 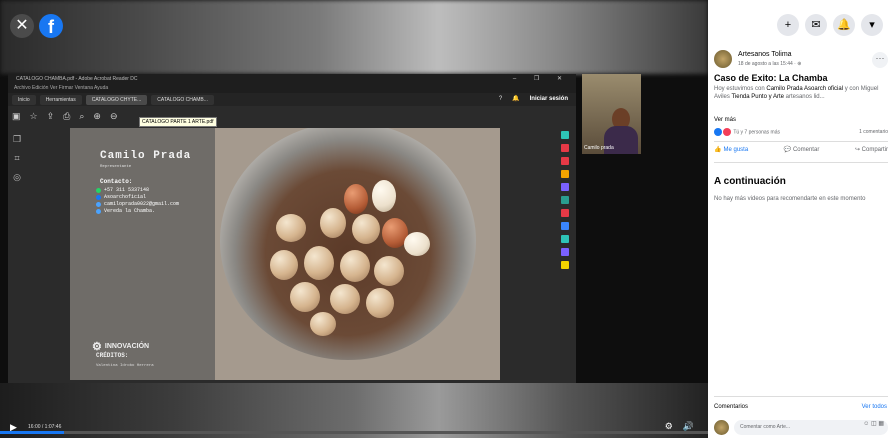 I want to click on page-name: Artesanos Tolima, so click(x=765, y=54).